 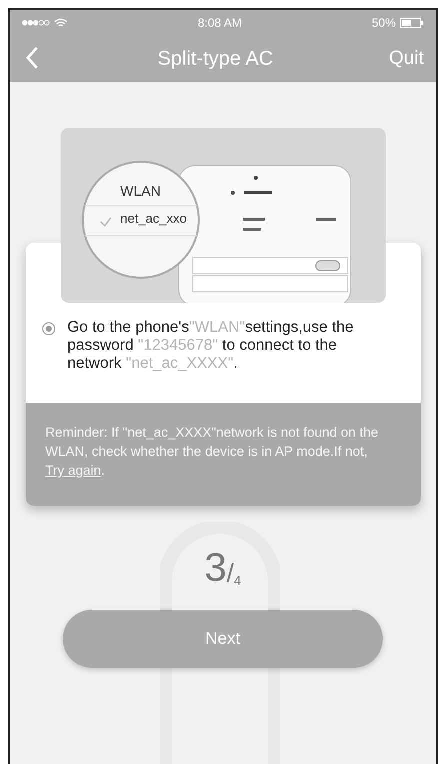 I want to click on instruction-text: Go to the phone's"WLAN"settings,use the password "12345678" to connect to the network "net_ac_XXXX"., so click(x=211, y=346).